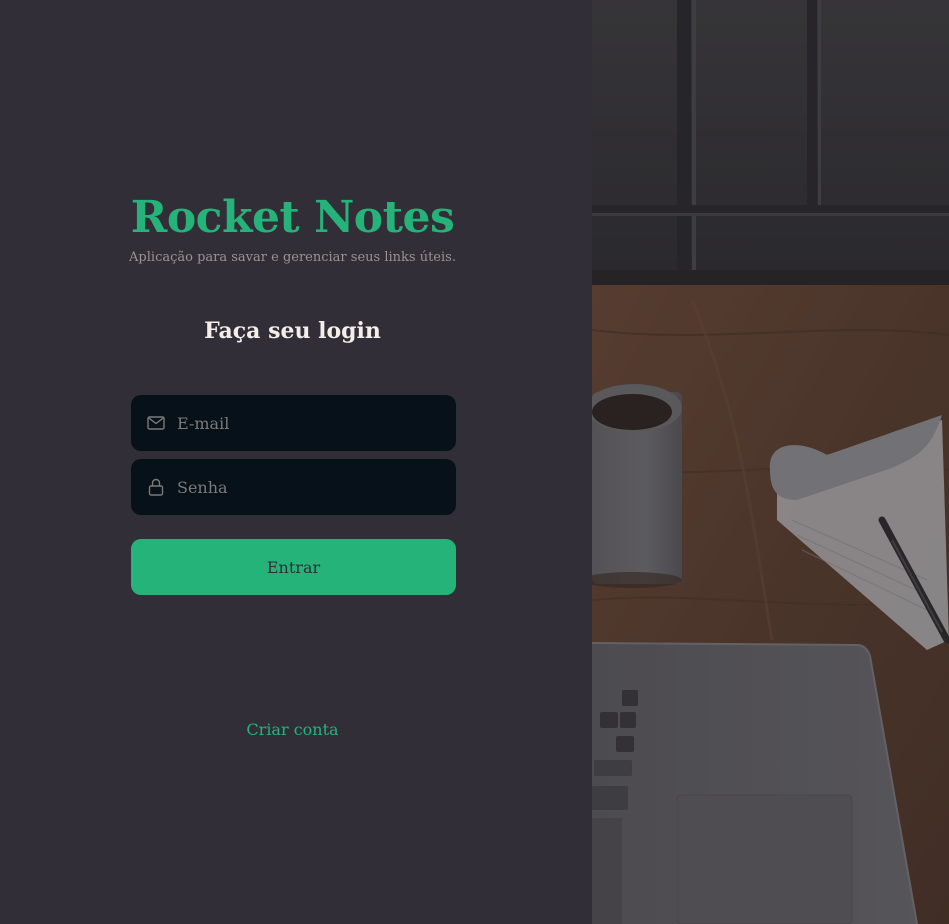 The width and height of the screenshot is (949, 924). What do you see at coordinates (292, 331) in the screenshot?
I see `login-heading: Faça seu login` at bounding box center [292, 331].